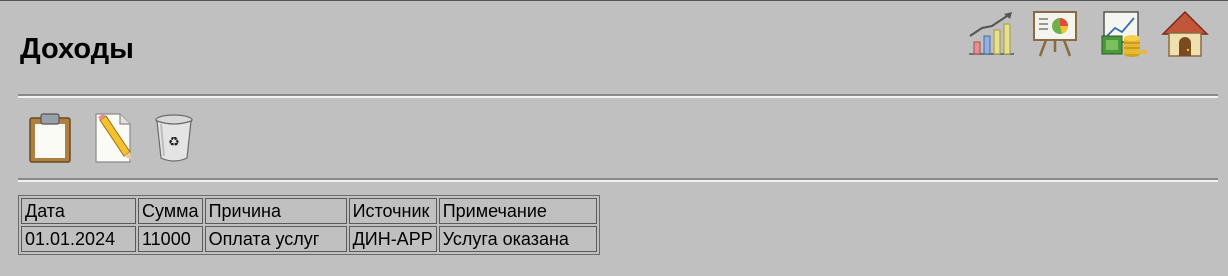  Describe the element at coordinates (78, 239) in the screenshot. I see `cell-date: 01.01.2024` at that location.